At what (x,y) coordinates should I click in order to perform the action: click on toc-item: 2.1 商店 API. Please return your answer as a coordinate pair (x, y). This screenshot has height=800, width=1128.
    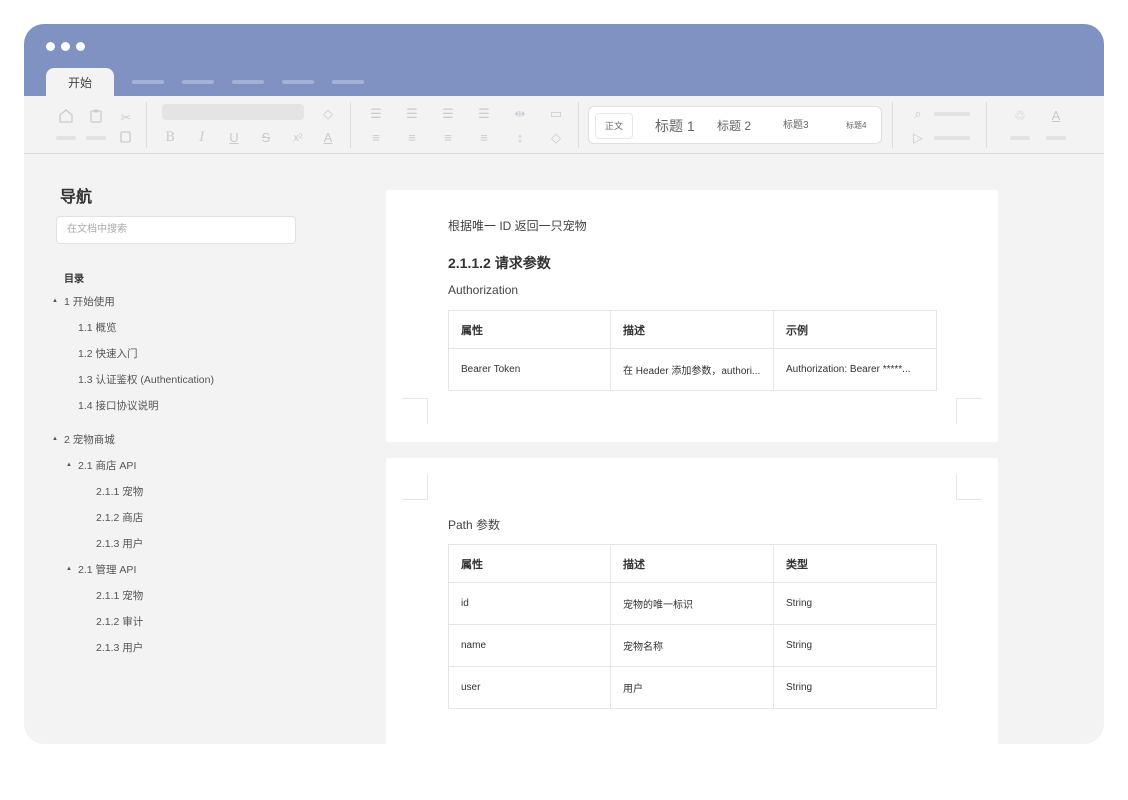
    Looking at the image, I should click on (107, 465).